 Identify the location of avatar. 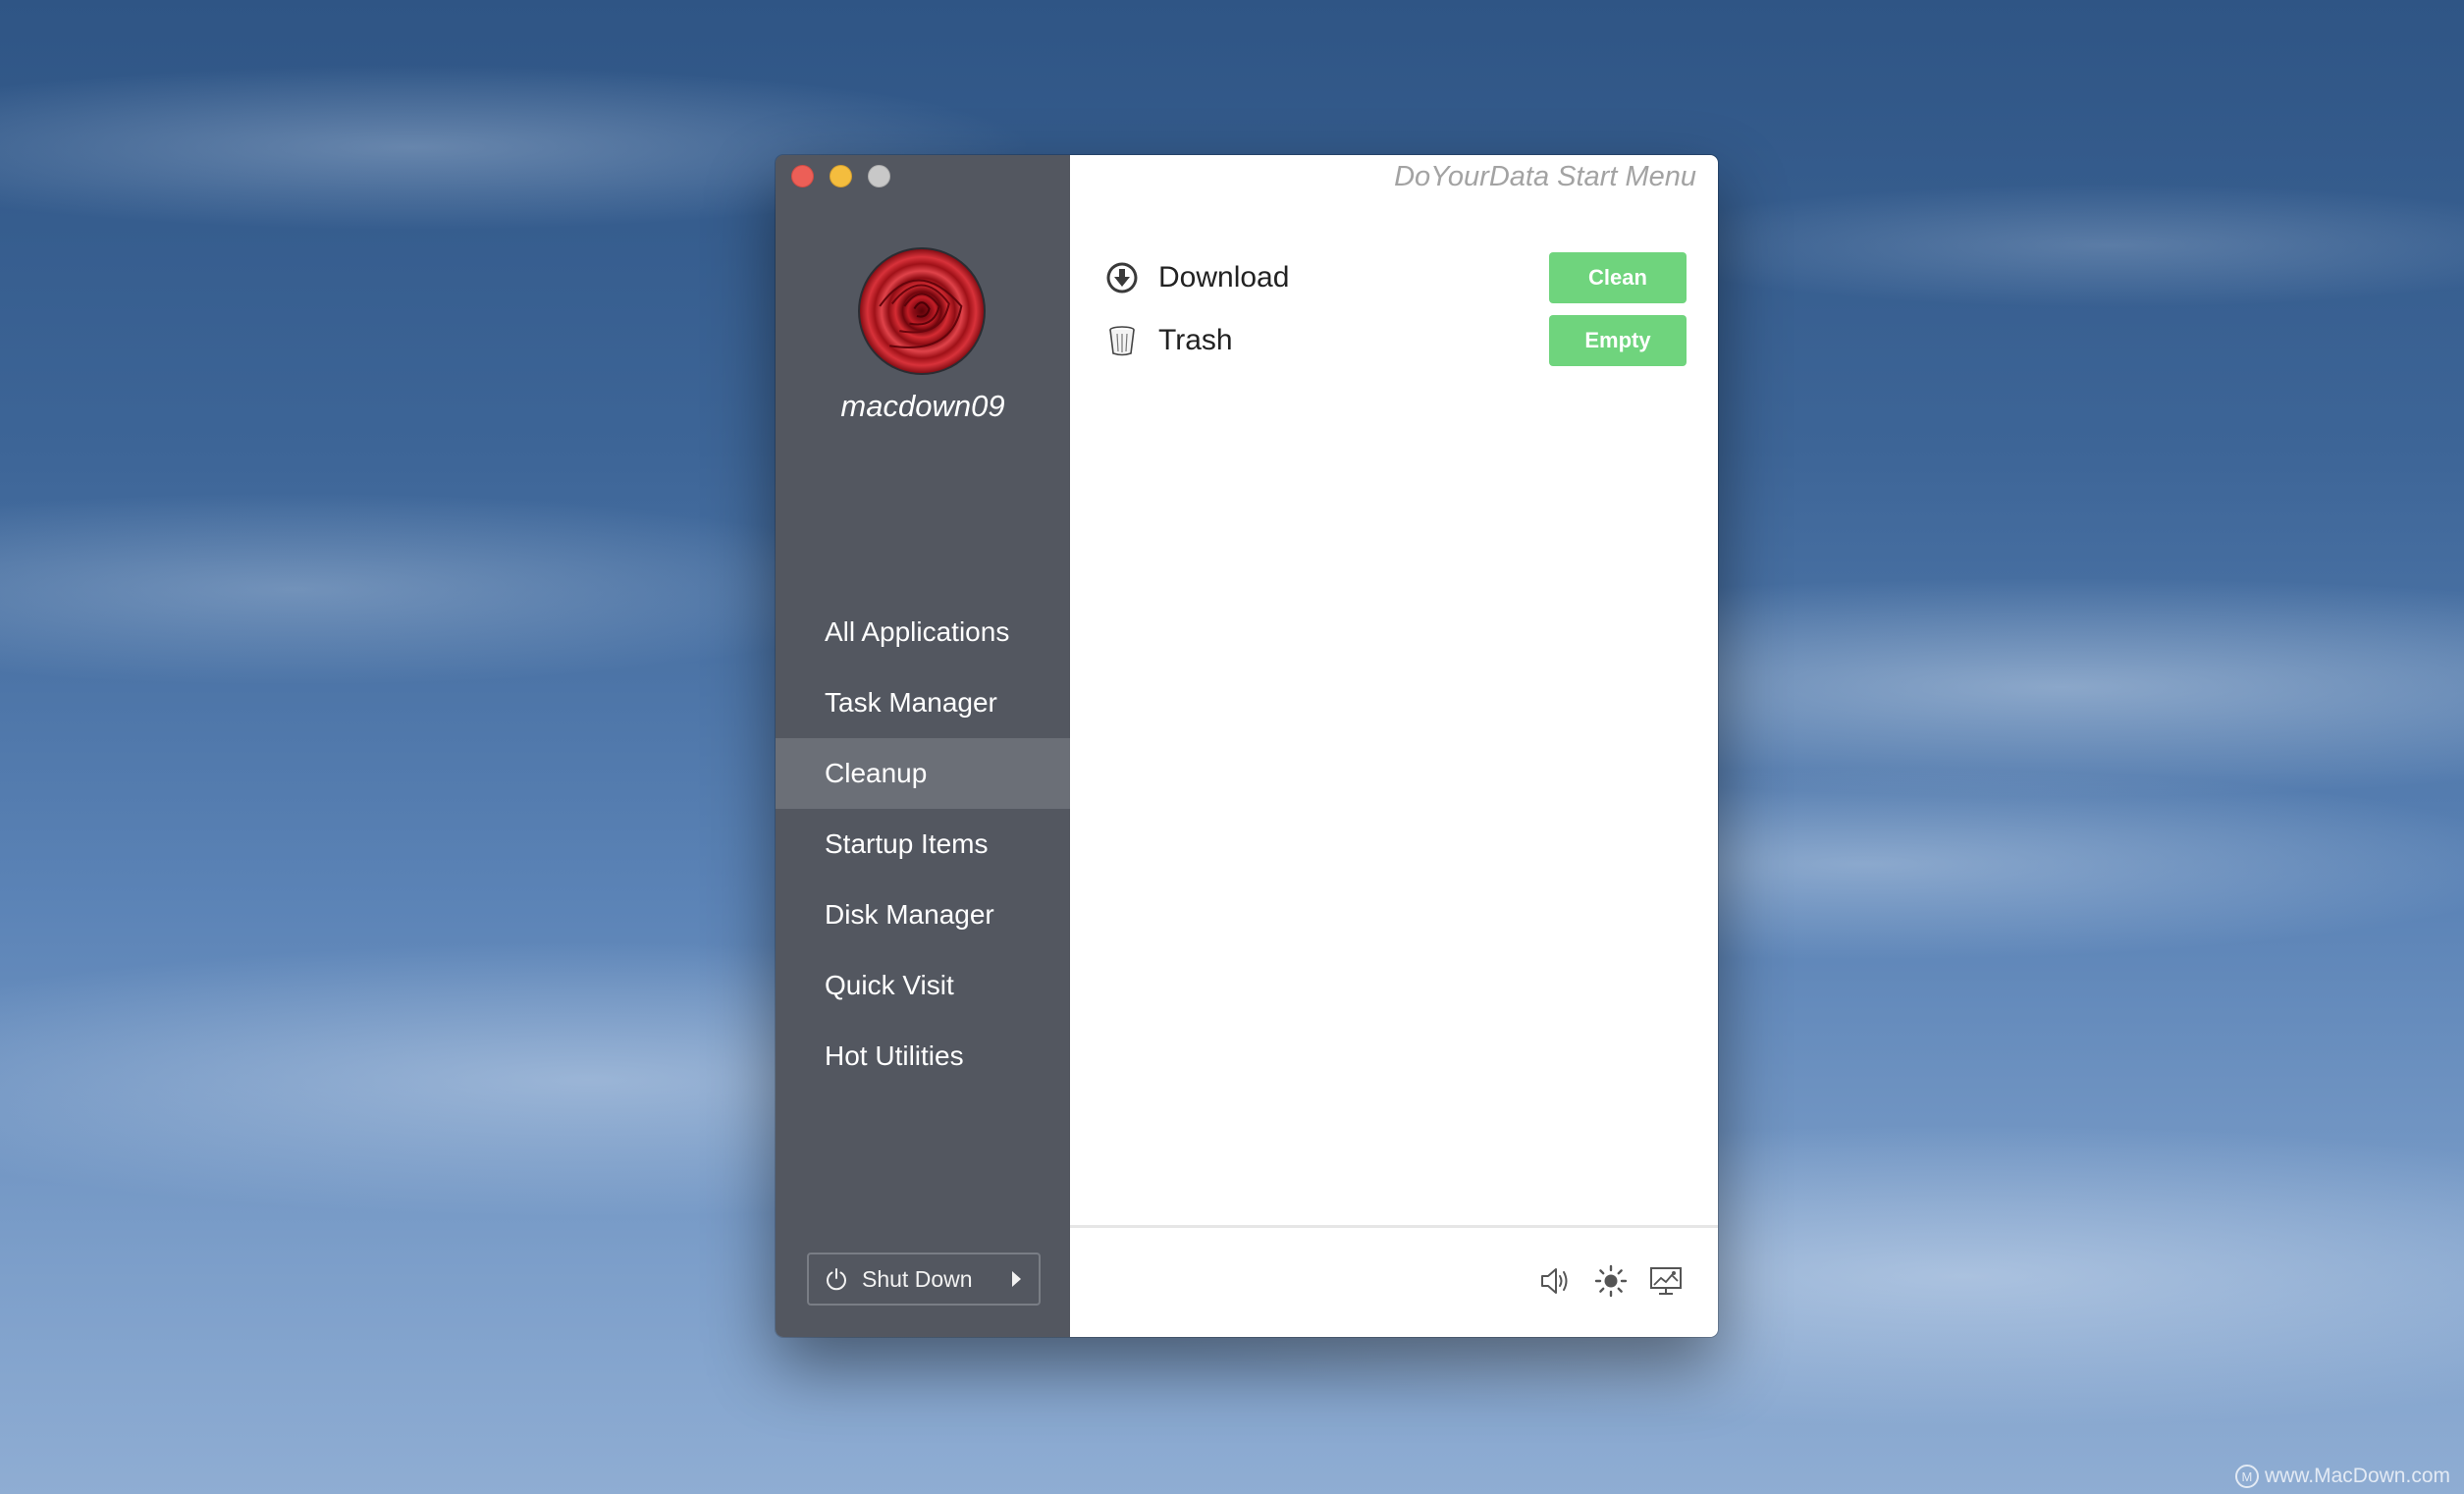
(922, 311).